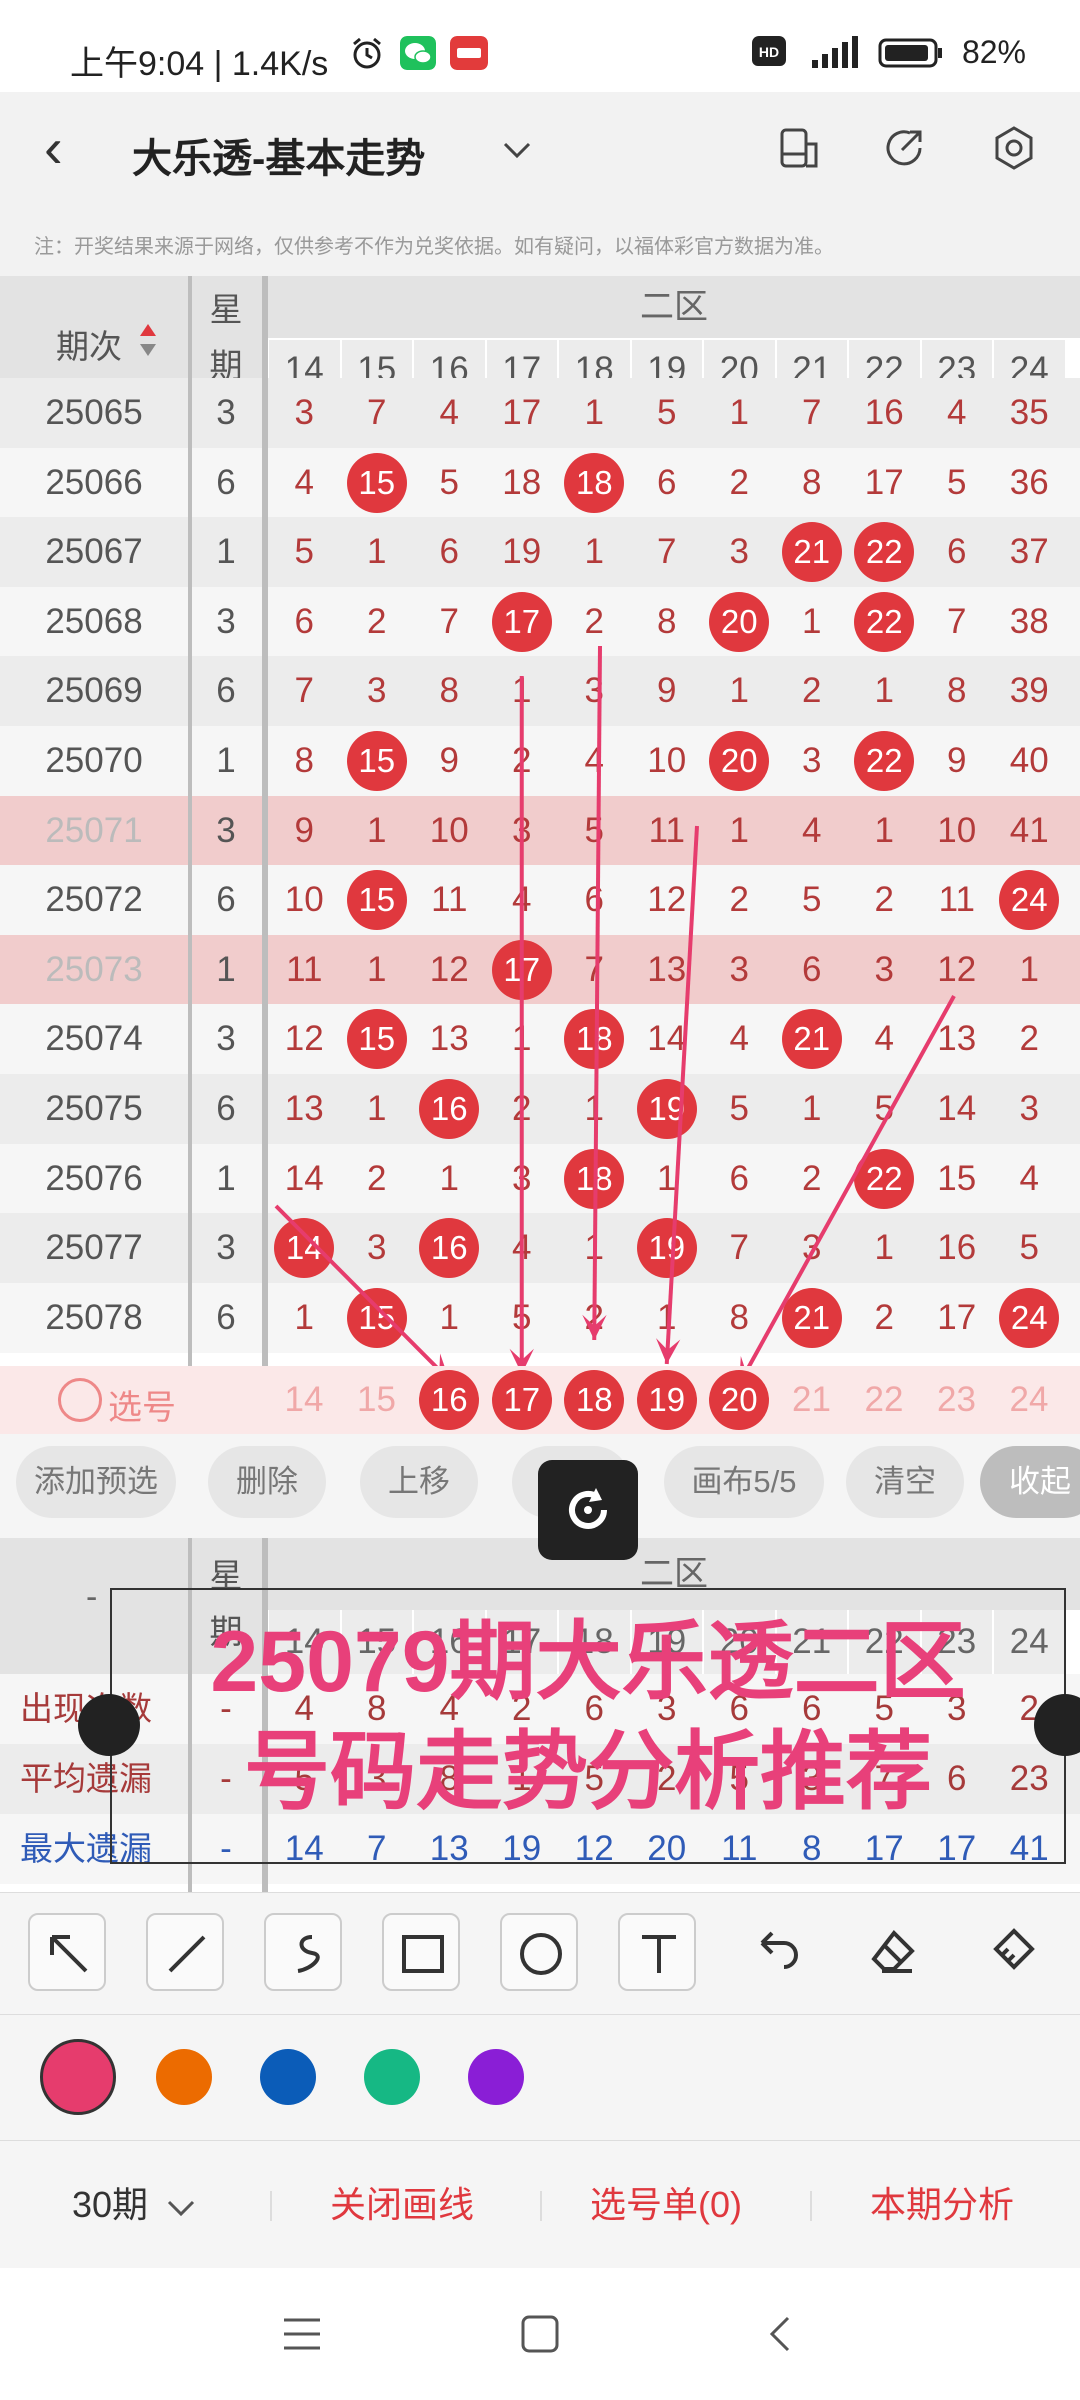 The height and width of the screenshot is (2400, 1080). I want to click on selectable-number: 22, so click(884, 1400).